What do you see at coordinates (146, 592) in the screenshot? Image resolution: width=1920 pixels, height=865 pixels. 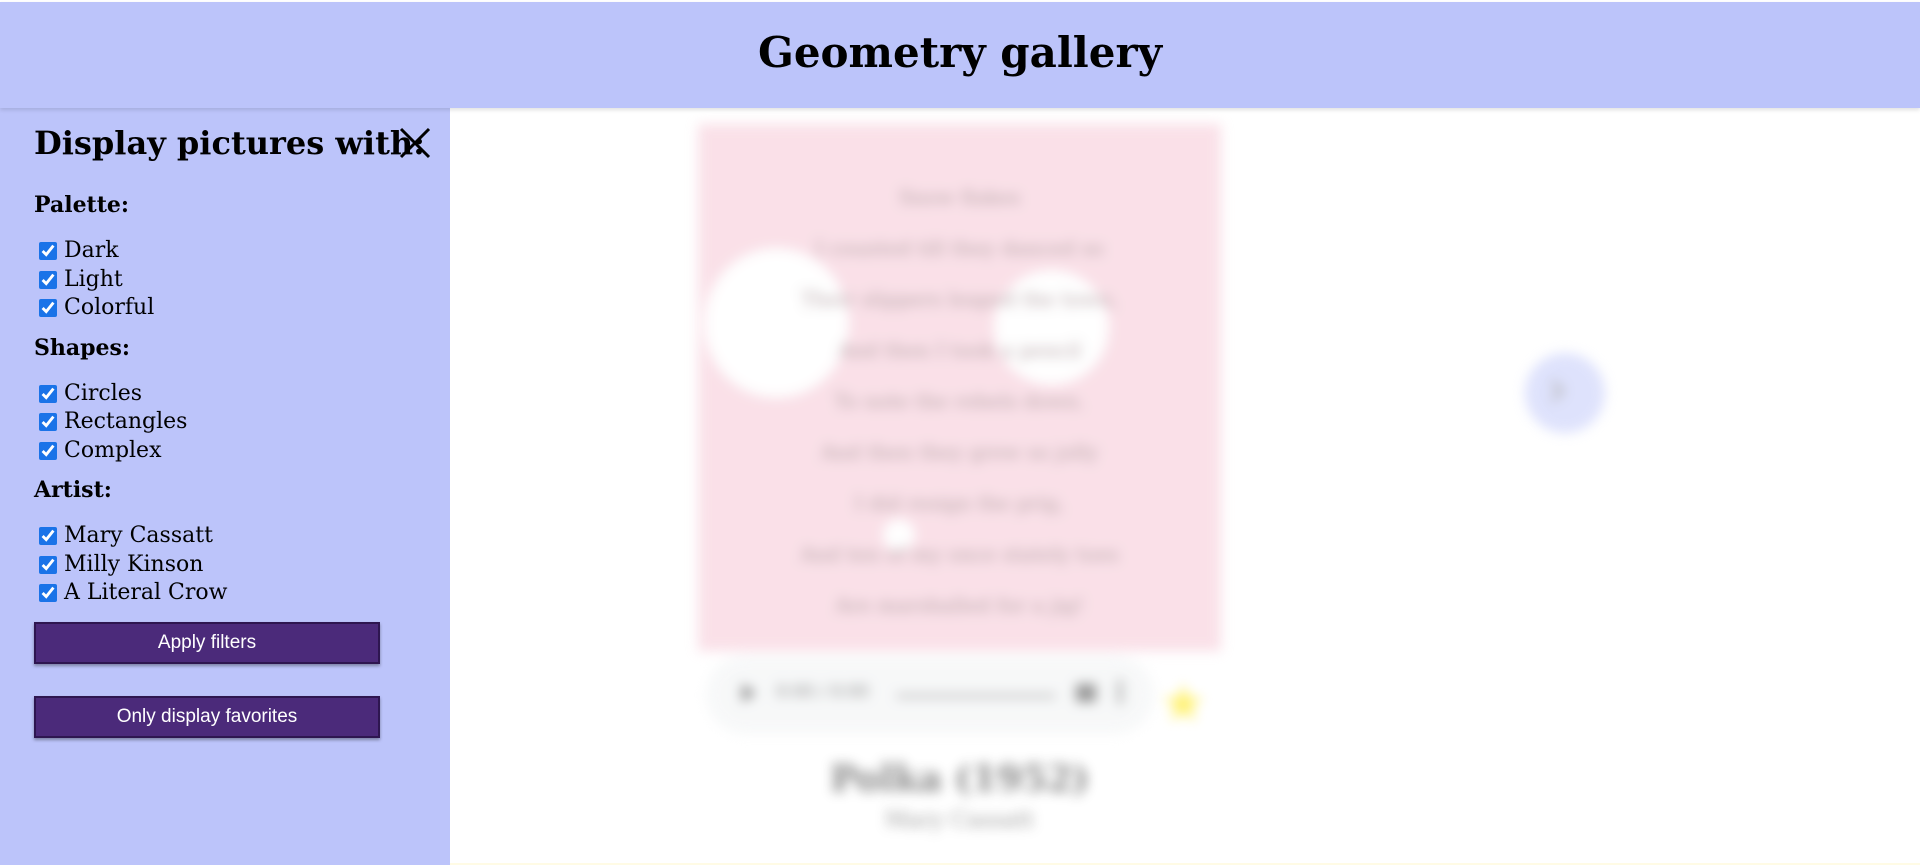 I see `option-label: A Literal Crow` at bounding box center [146, 592].